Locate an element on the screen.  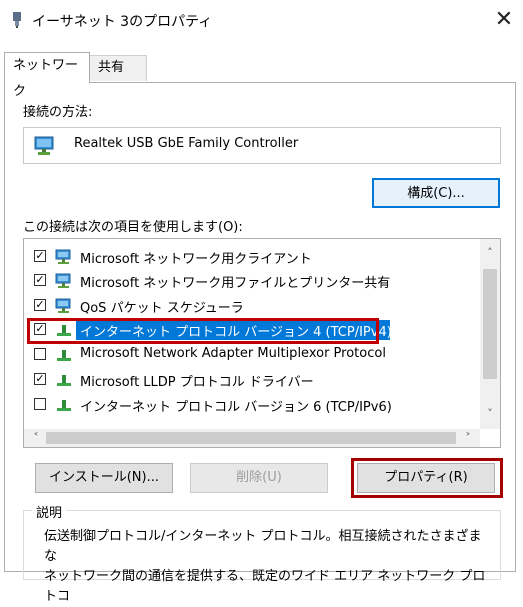
scroll-thumb is located at coordinates (490, 324).